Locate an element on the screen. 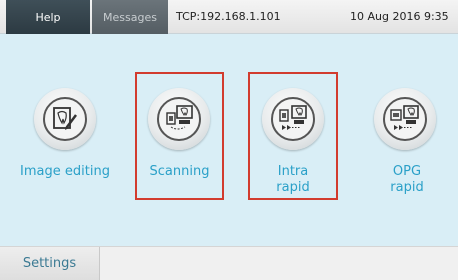  scanning-icon is located at coordinates (179, 117).